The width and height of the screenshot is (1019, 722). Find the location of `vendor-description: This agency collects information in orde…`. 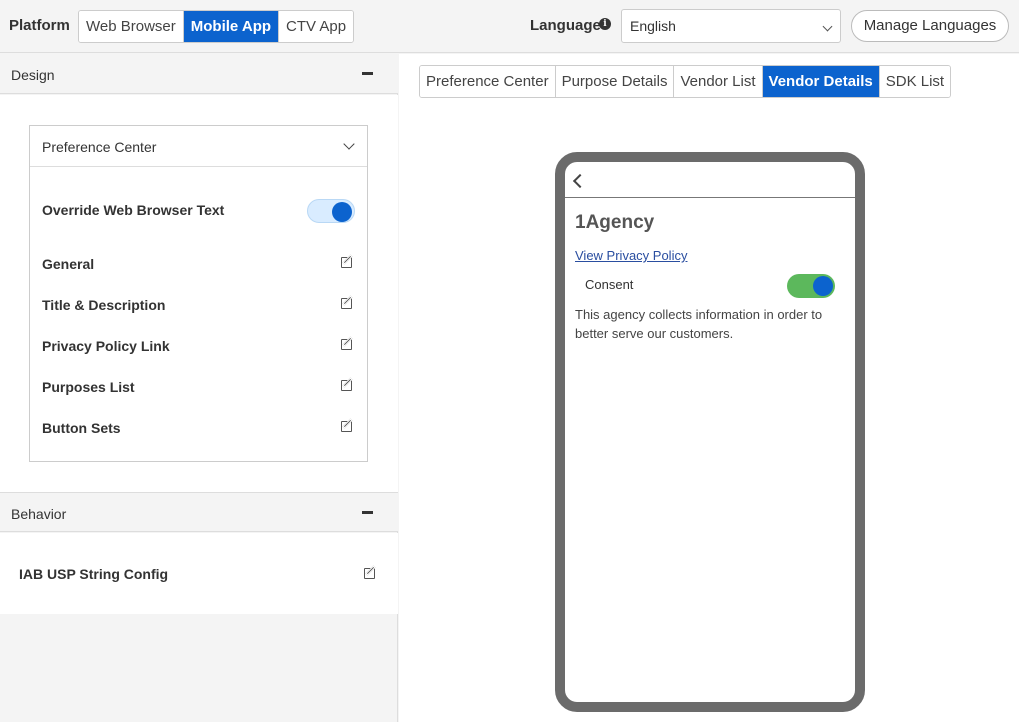

vendor-description: This agency collects information in orde… is located at coordinates (699, 324).